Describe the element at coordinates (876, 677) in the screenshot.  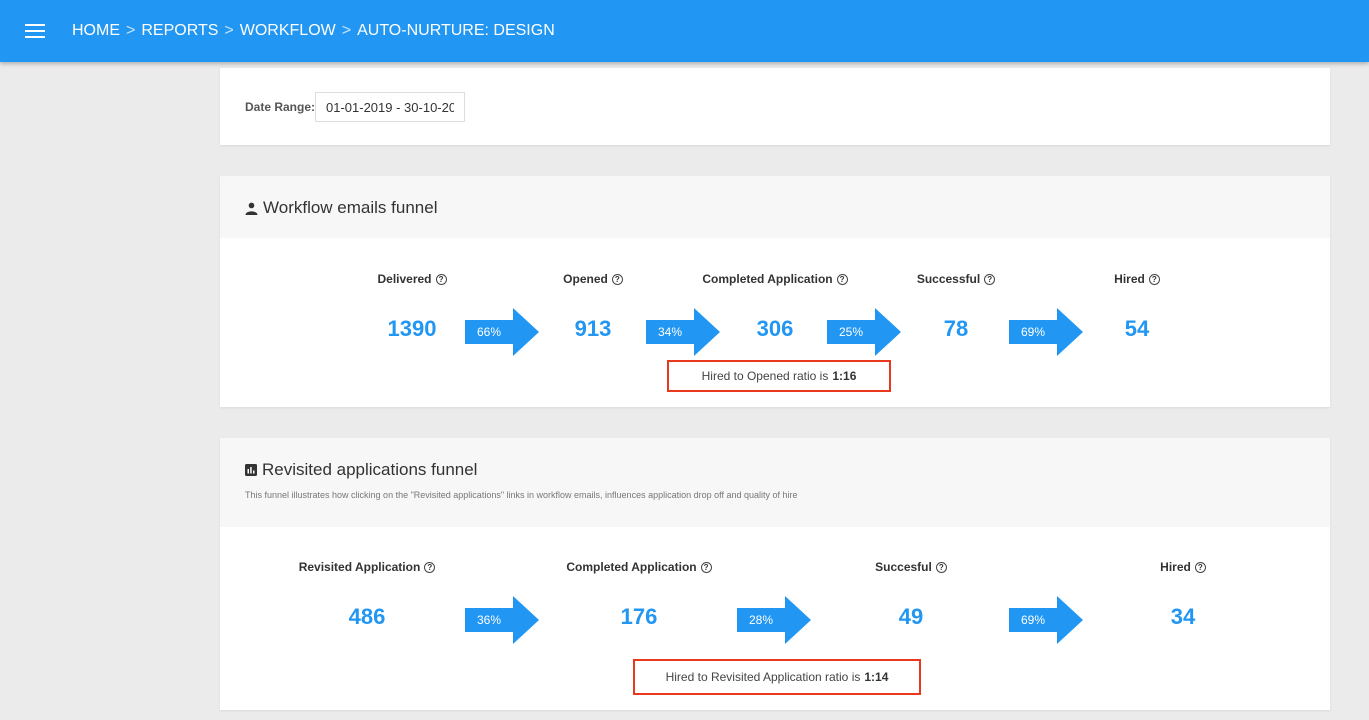
I see `ratio-value: 1:14` at that location.